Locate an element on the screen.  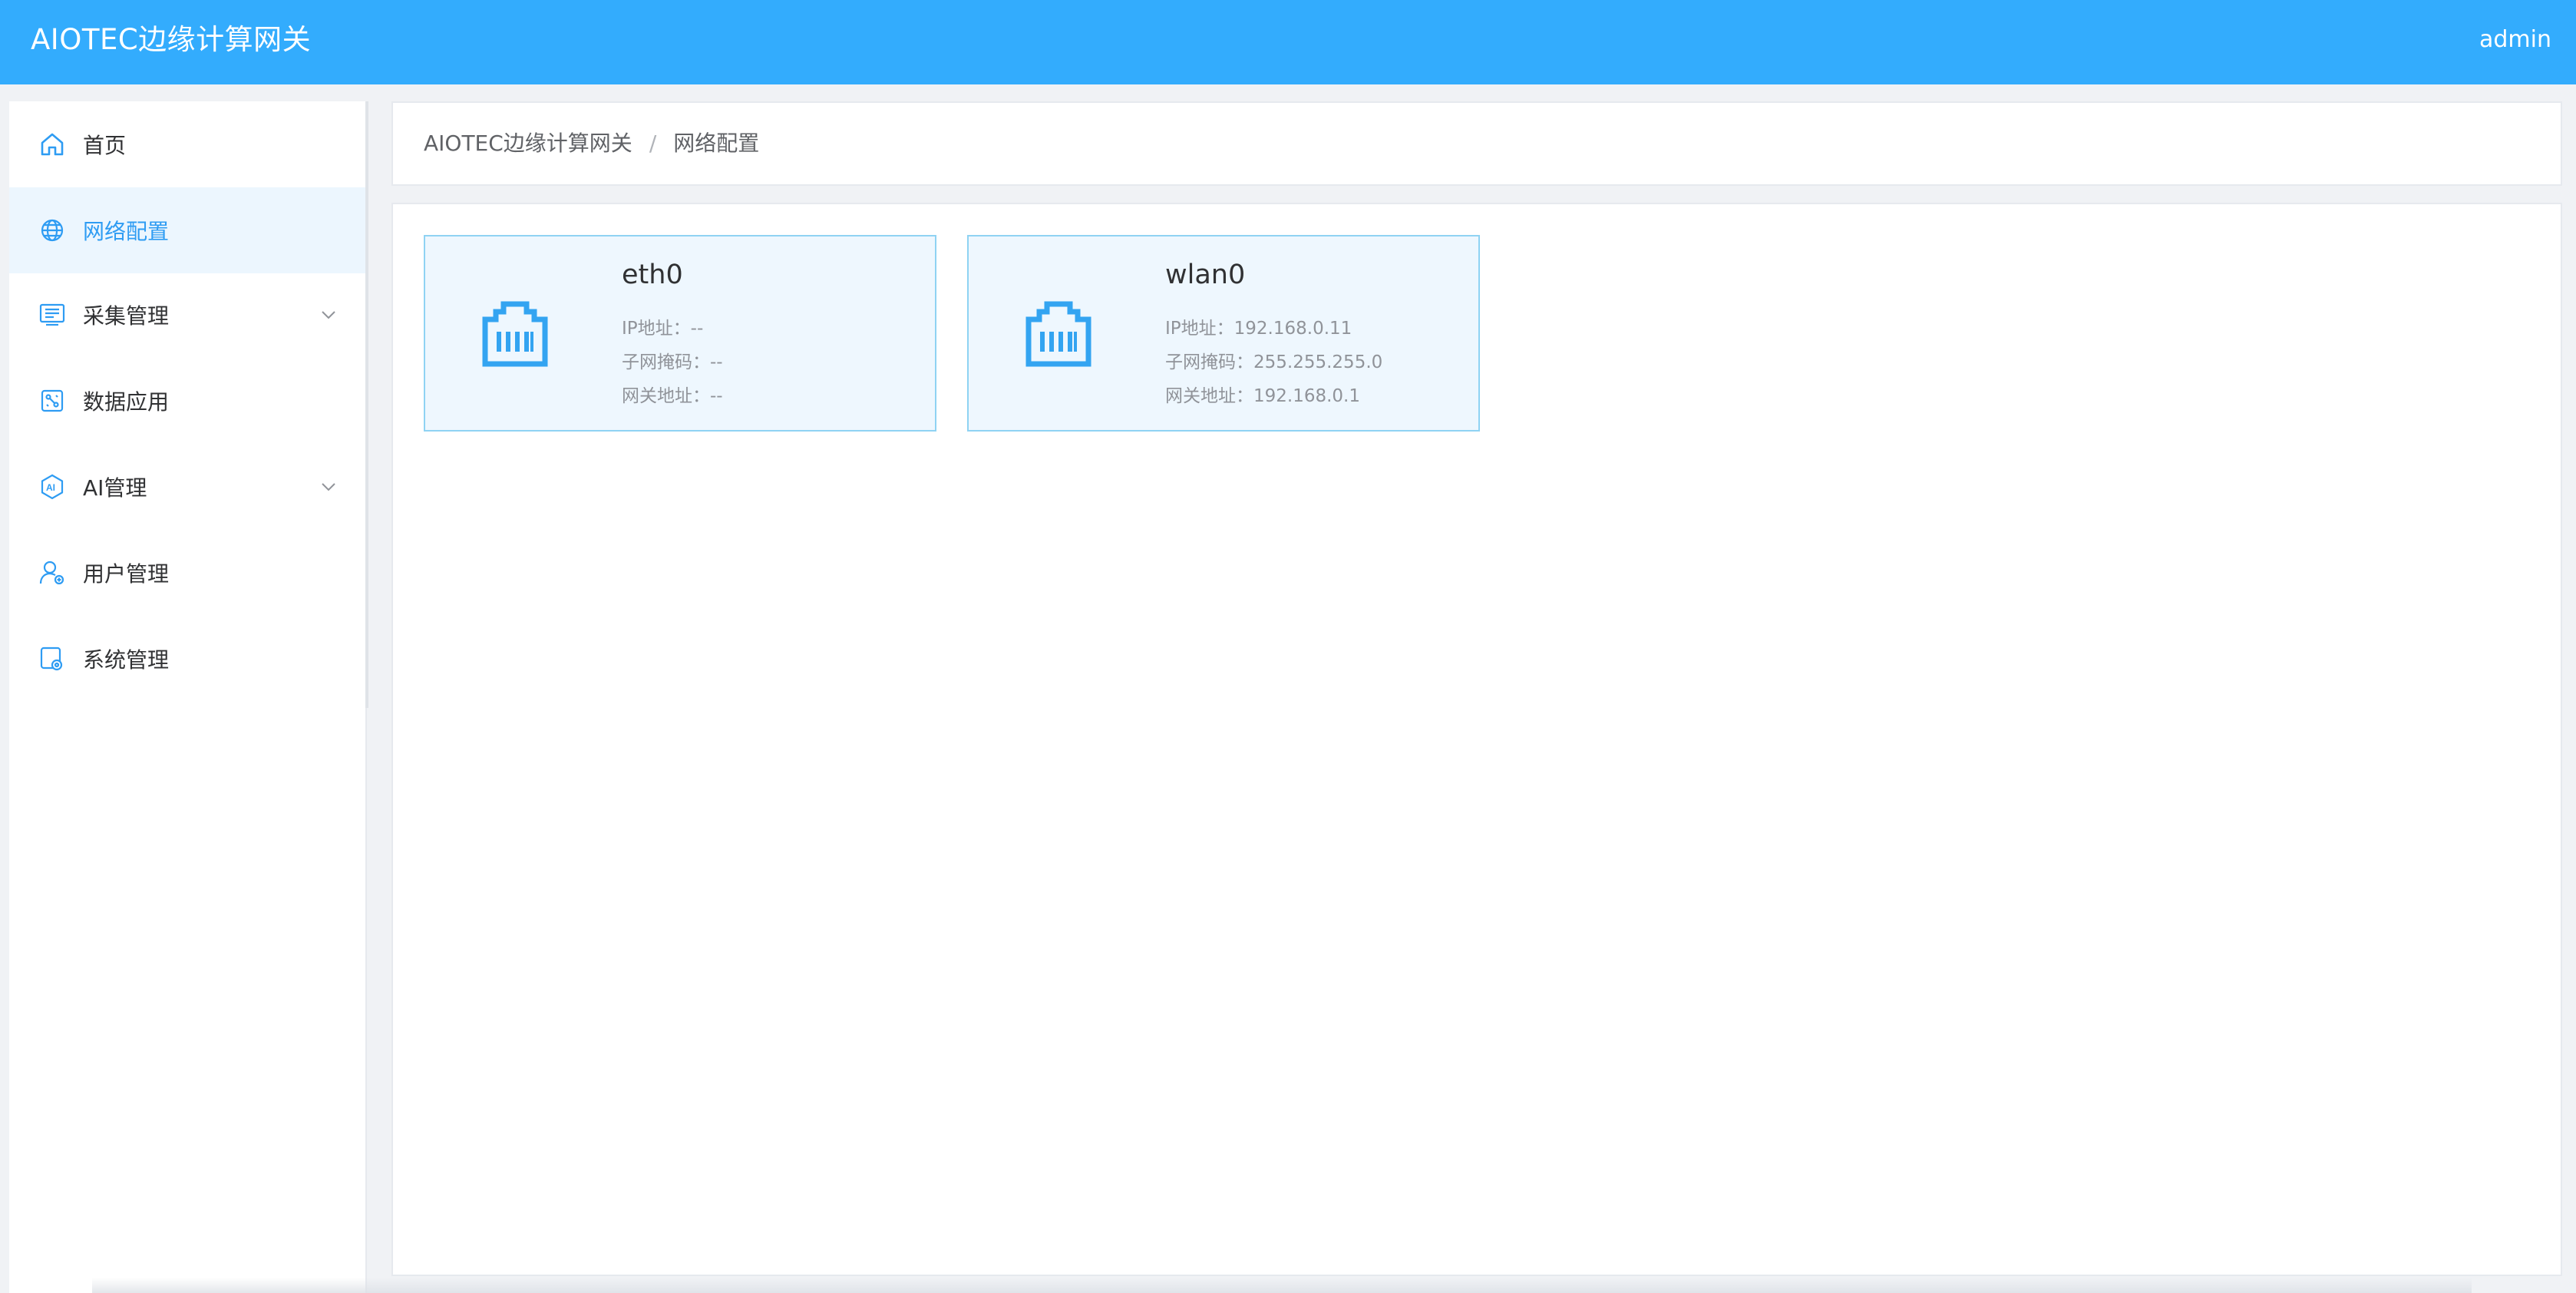
sidebar-item-home: 首页 is located at coordinates (187, 144).